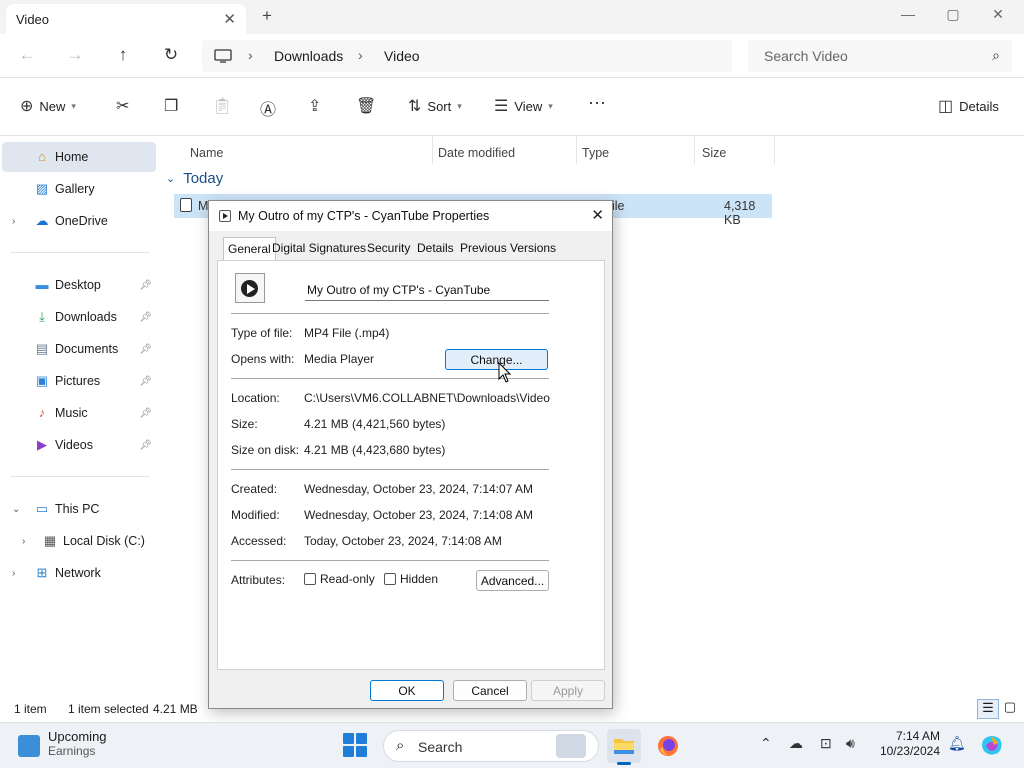 The width and height of the screenshot is (1024, 768). What do you see at coordinates (501, 106) in the screenshot?
I see `view-list-icon: ☰` at bounding box center [501, 106].